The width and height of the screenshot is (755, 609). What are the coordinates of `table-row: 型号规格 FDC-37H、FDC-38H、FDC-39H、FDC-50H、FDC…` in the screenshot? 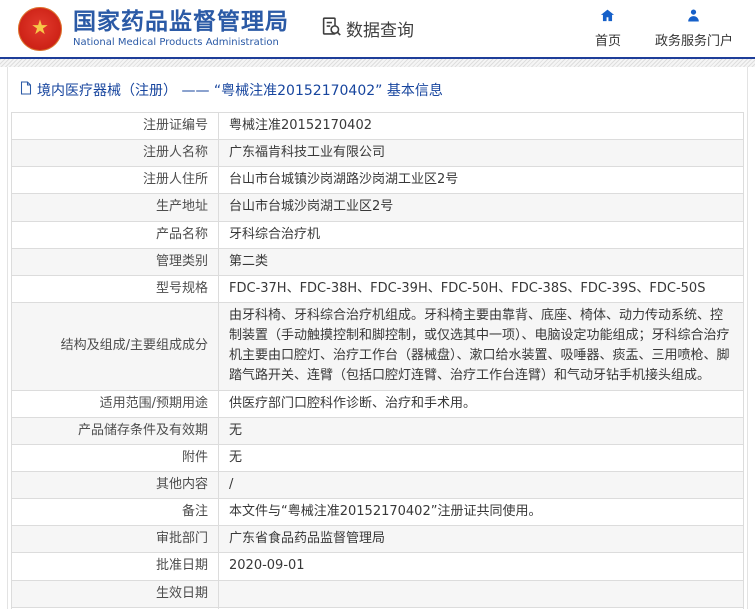 It's located at (377, 288).